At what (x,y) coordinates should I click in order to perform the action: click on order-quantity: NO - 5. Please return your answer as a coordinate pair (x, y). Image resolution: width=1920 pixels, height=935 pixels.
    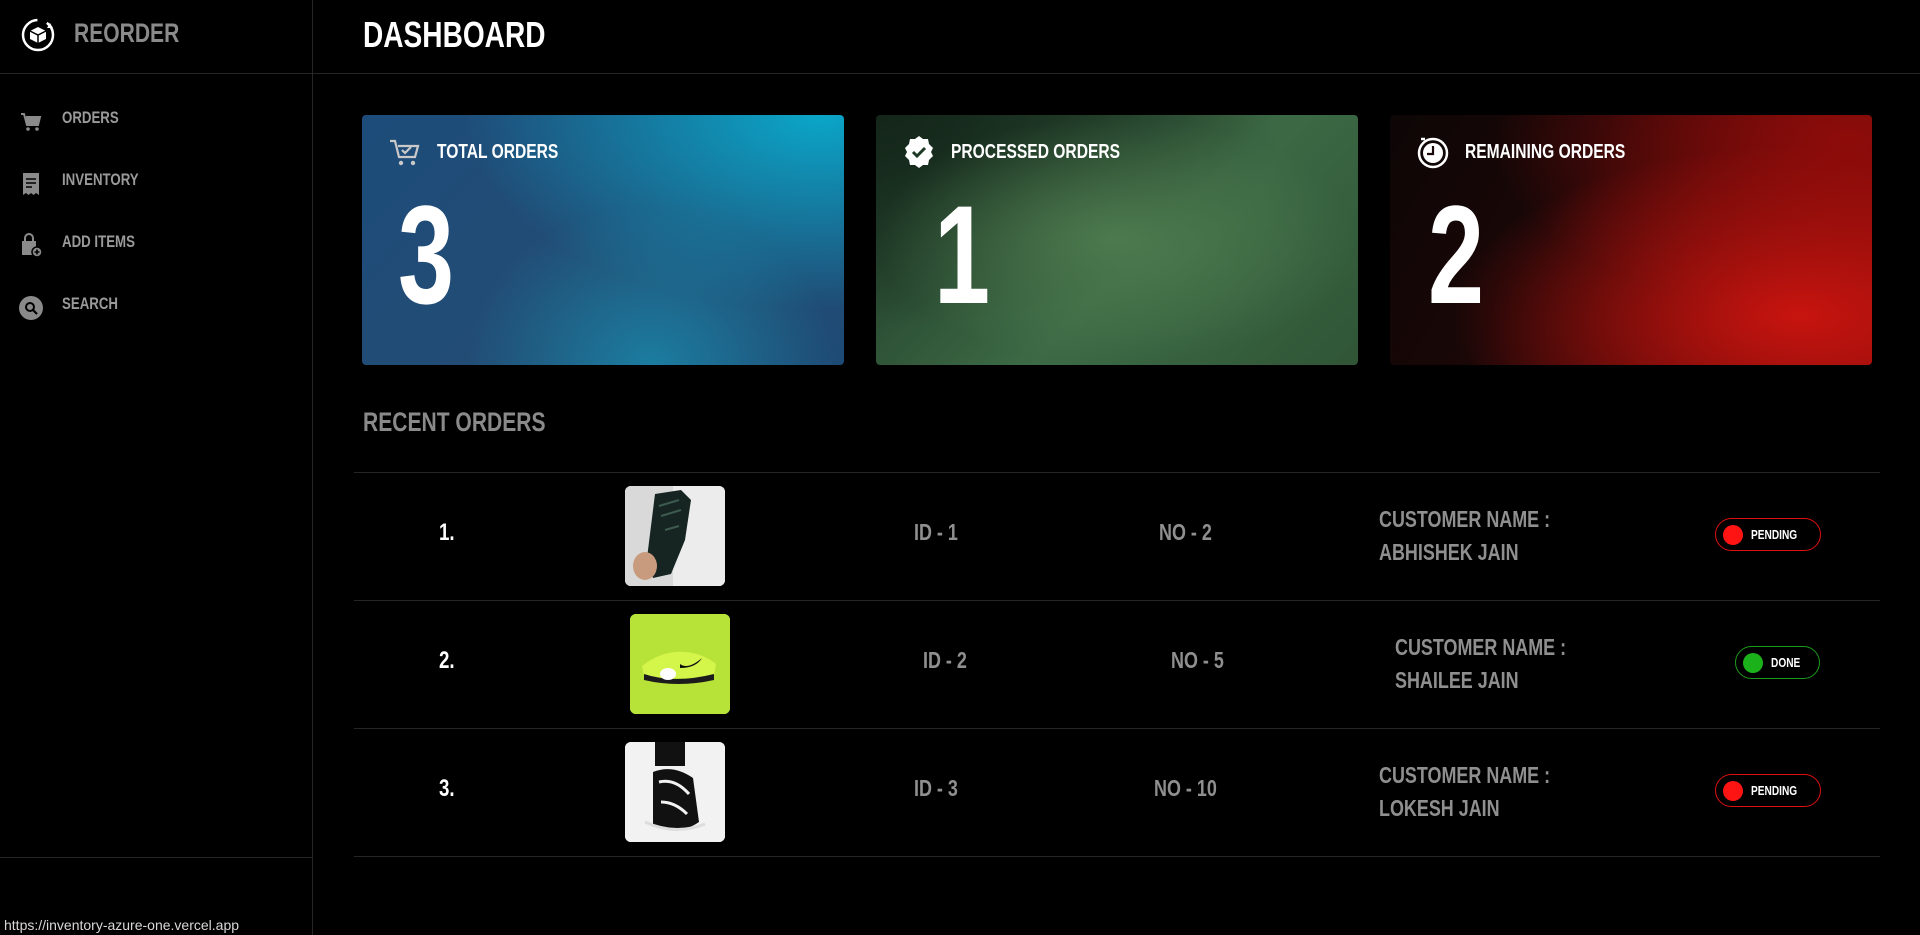
    Looking at the image, I should click on (1197, 660).